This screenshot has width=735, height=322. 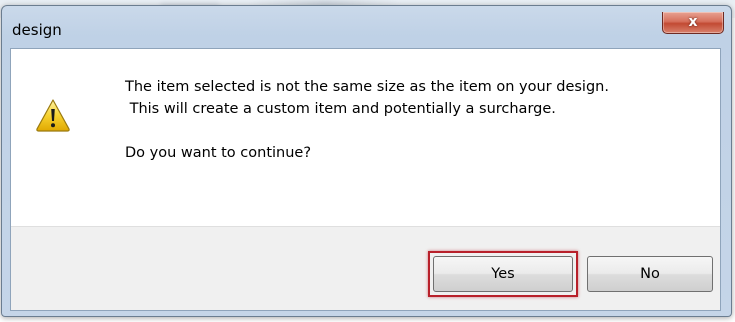 What do you see at coordinates (37, 30) in the screenshot?
I see `window-title: design` at bounding box center [37, 30].